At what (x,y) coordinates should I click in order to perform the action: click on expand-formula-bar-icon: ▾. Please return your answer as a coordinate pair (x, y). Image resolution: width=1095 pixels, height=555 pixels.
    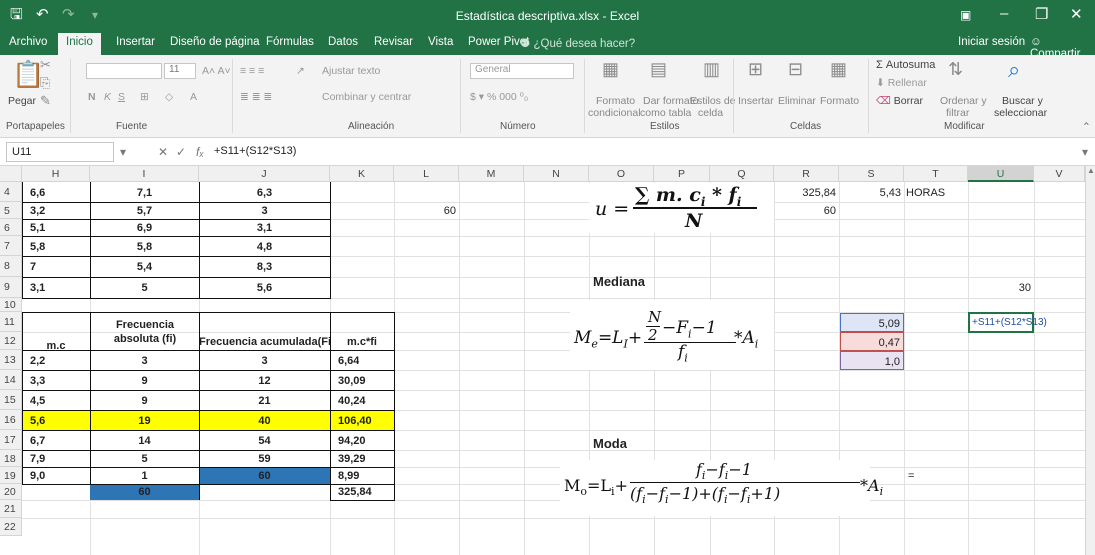
    Looking at the image, I should click on (1085, 152).